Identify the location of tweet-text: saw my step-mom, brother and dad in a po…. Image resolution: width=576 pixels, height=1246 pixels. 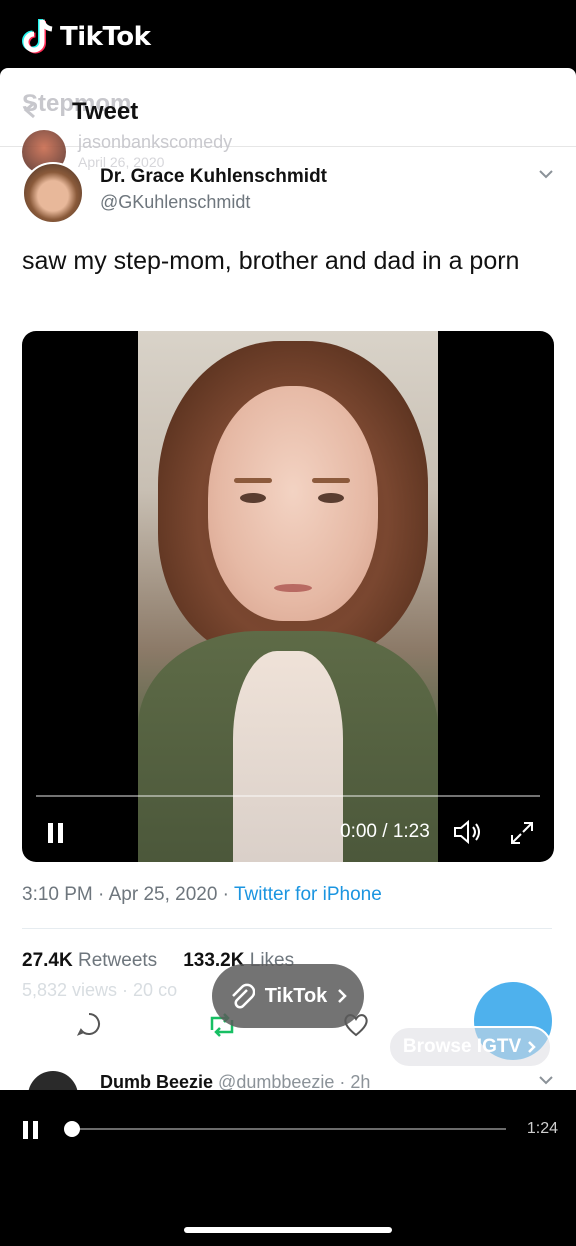
(271, 261).